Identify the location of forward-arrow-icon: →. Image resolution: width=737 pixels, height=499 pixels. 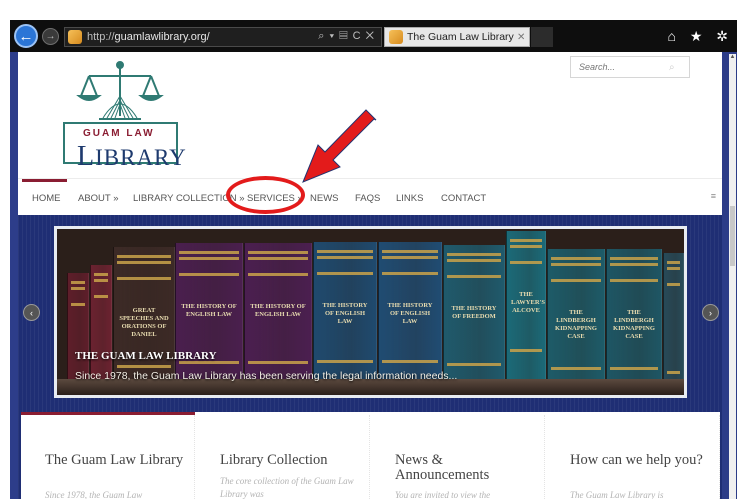
(50, 36).